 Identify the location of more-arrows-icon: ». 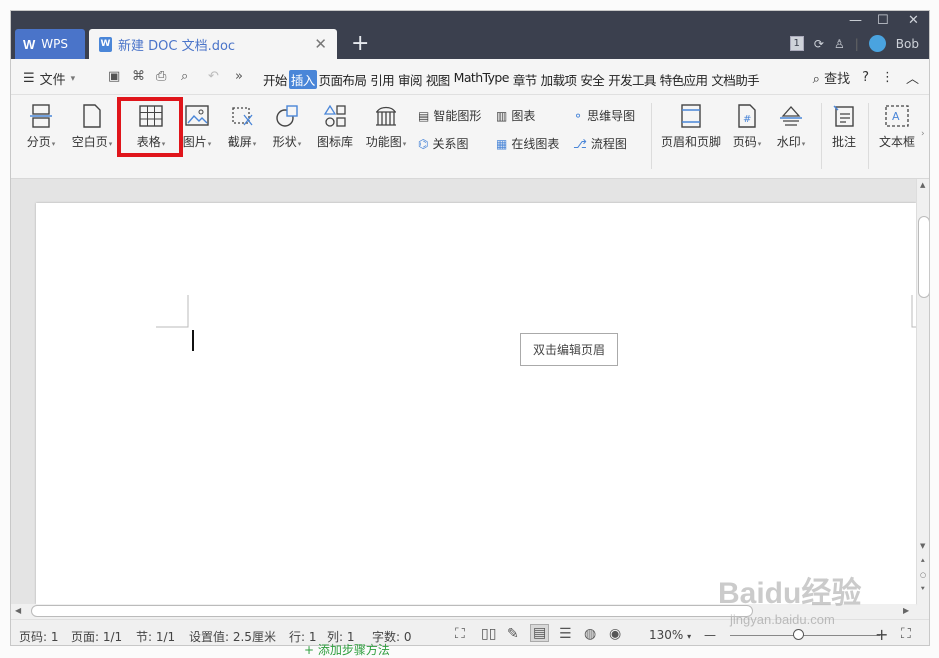
(239, 76).